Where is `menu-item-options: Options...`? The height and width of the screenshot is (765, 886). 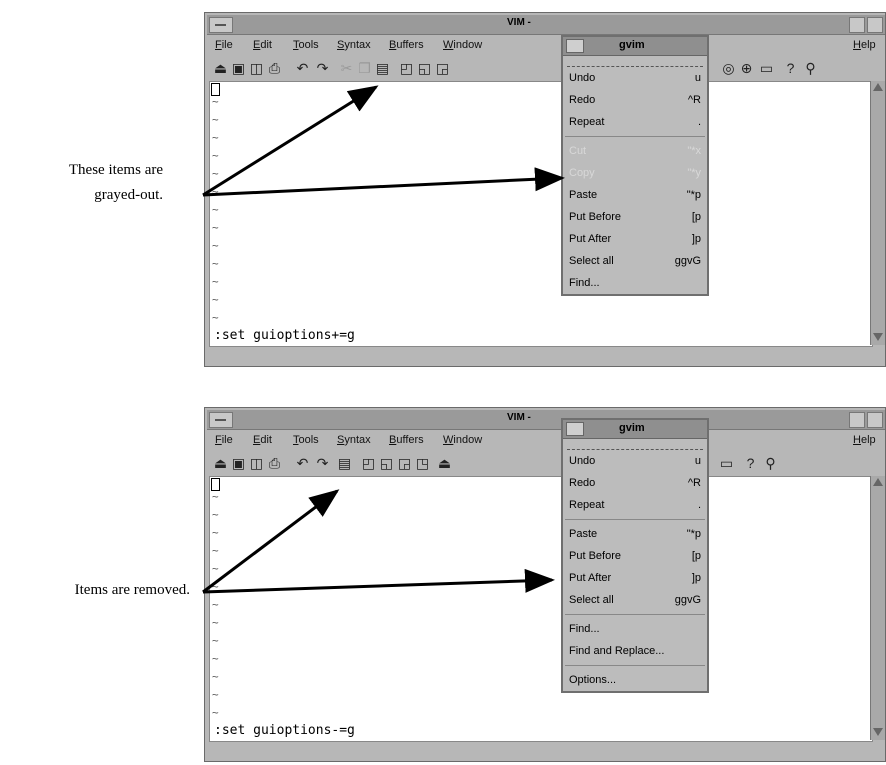 menu-item-options: Options... is located at coordinates (635, 680).